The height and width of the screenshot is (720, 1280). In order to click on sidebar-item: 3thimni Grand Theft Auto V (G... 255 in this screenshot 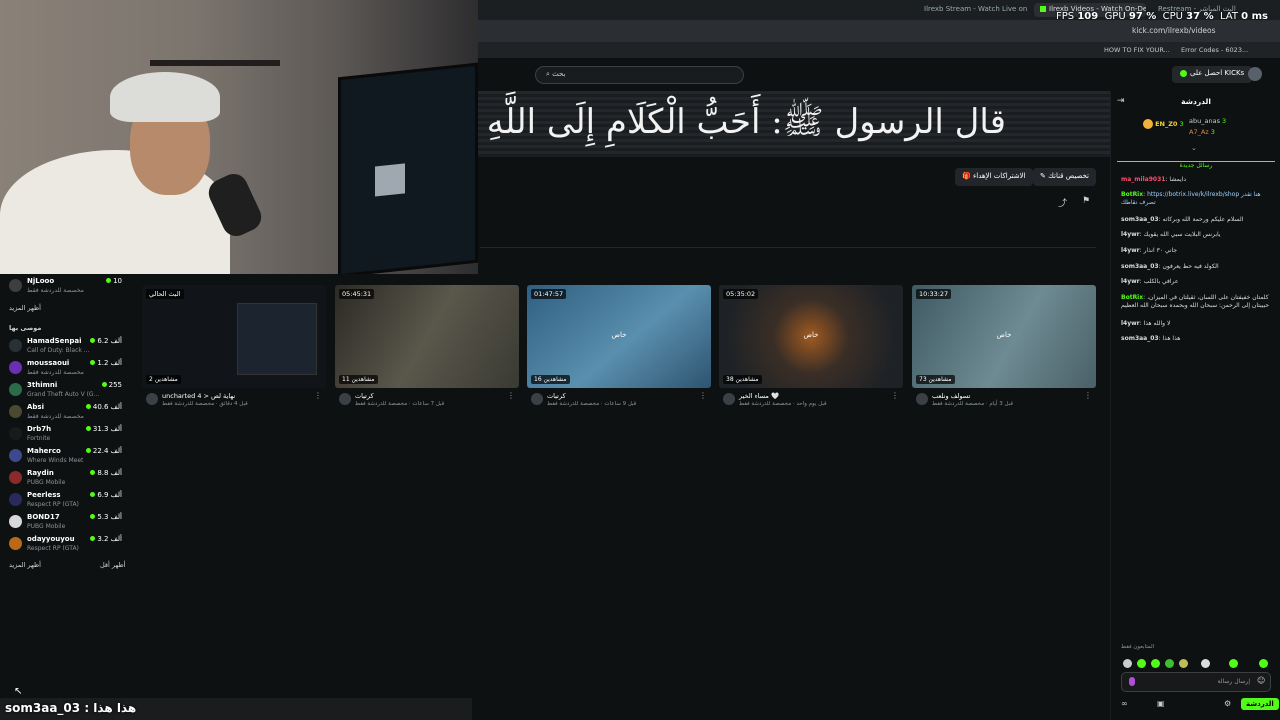, I will do `click(64, 392)`.